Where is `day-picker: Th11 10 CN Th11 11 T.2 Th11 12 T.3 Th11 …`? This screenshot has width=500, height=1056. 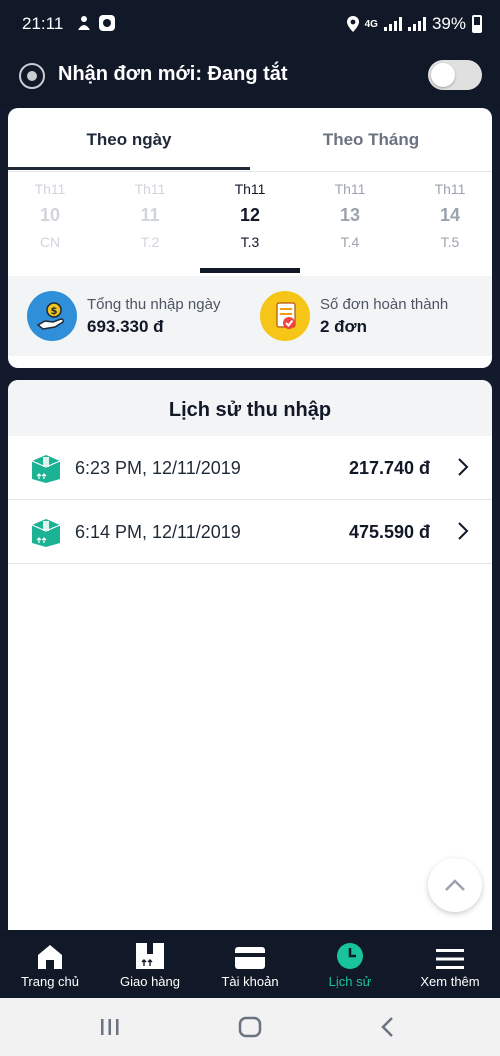
day-picker: Th11 10 CN Th11 11 T.2 Th11 12 T.3 Th11 … is located at coordinates (250, 224).